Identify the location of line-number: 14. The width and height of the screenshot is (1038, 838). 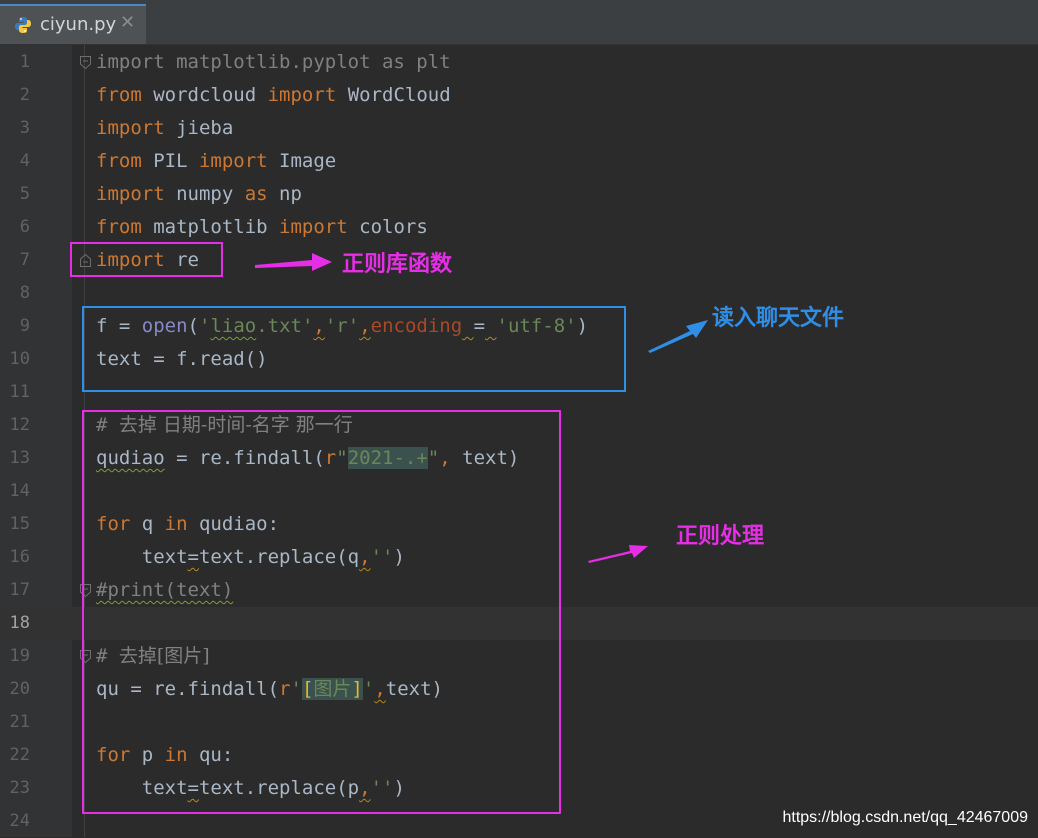
(19, 491).